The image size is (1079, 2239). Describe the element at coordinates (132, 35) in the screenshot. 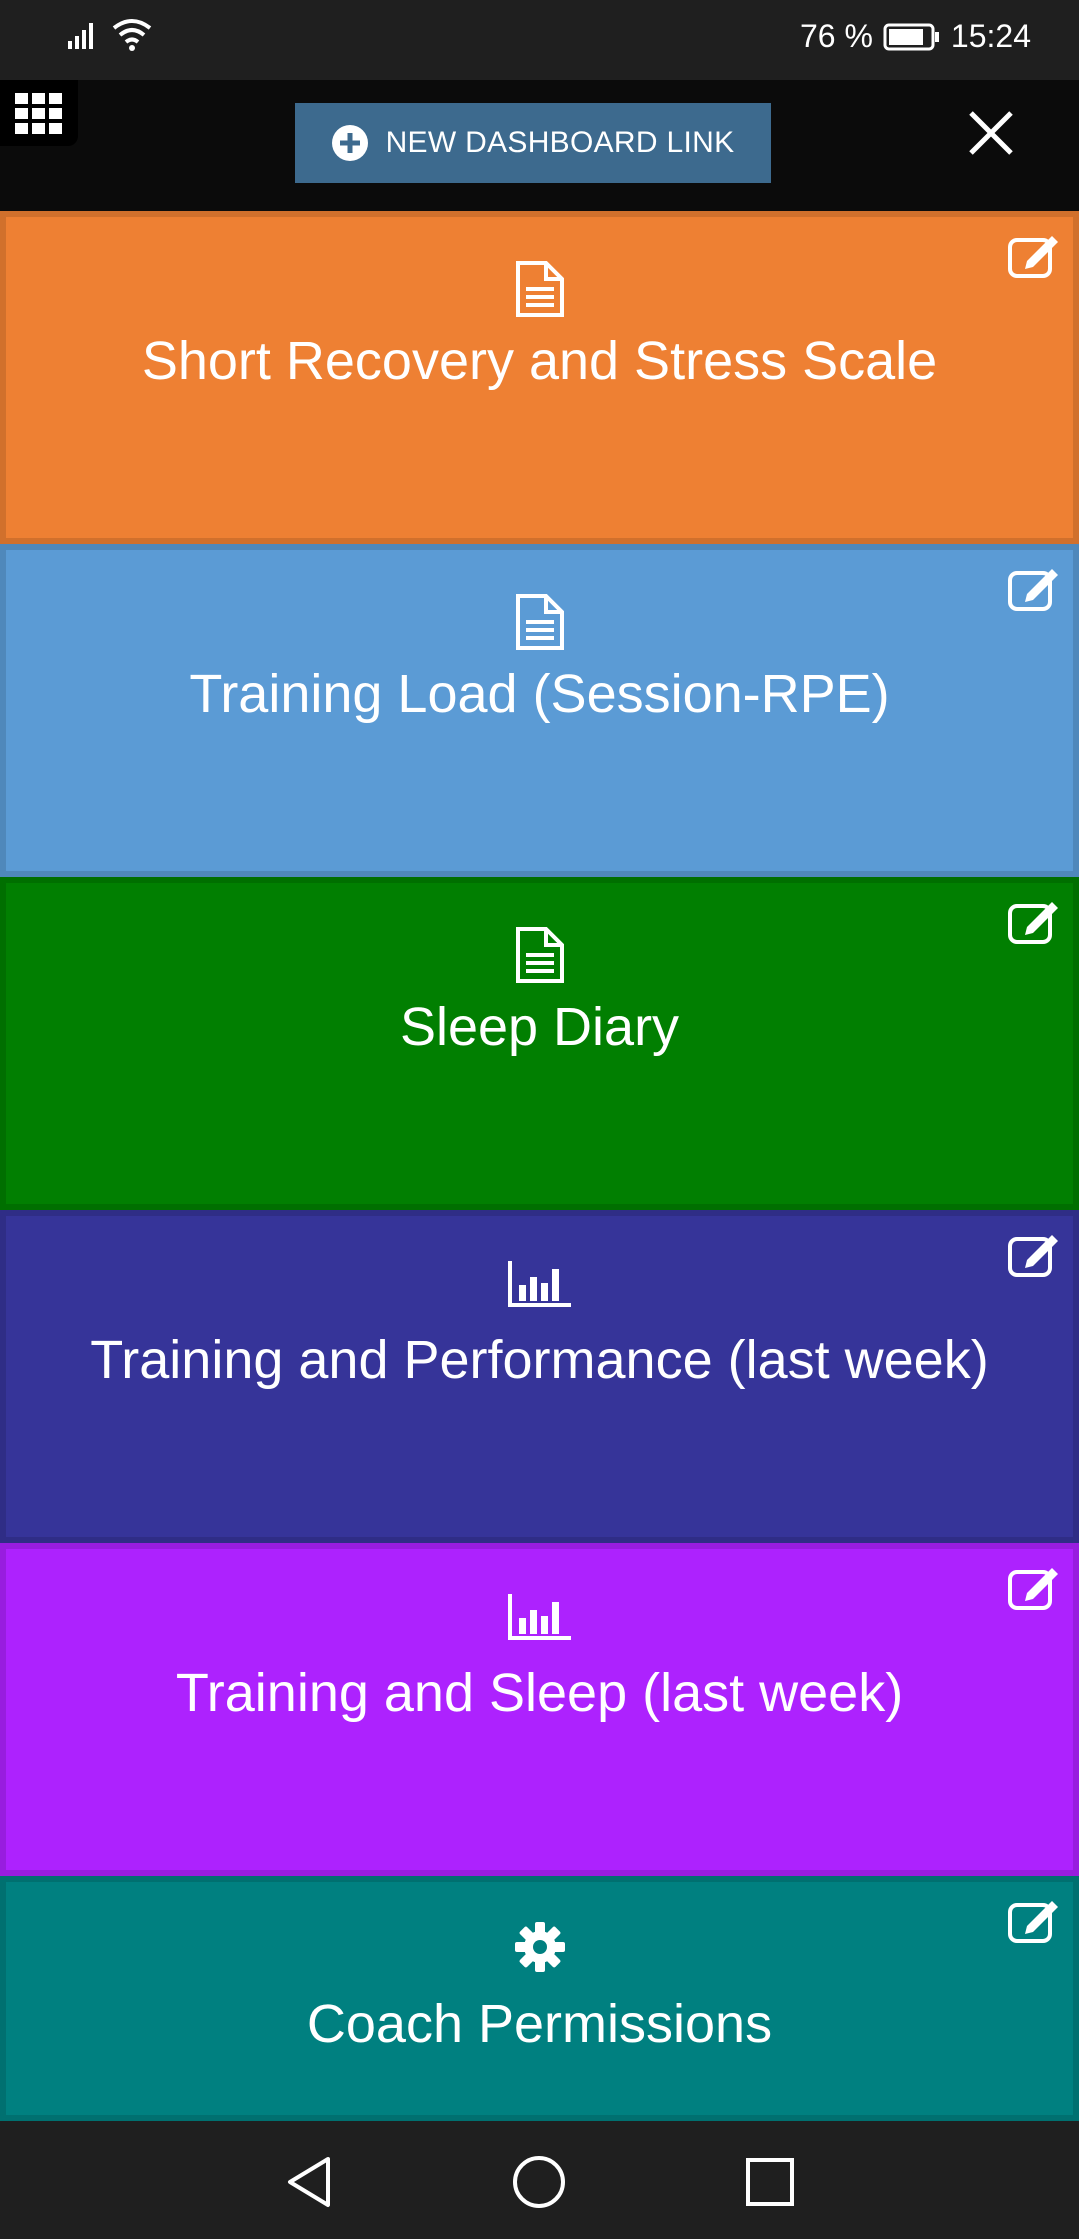

I see `wifi-icon` at that location.